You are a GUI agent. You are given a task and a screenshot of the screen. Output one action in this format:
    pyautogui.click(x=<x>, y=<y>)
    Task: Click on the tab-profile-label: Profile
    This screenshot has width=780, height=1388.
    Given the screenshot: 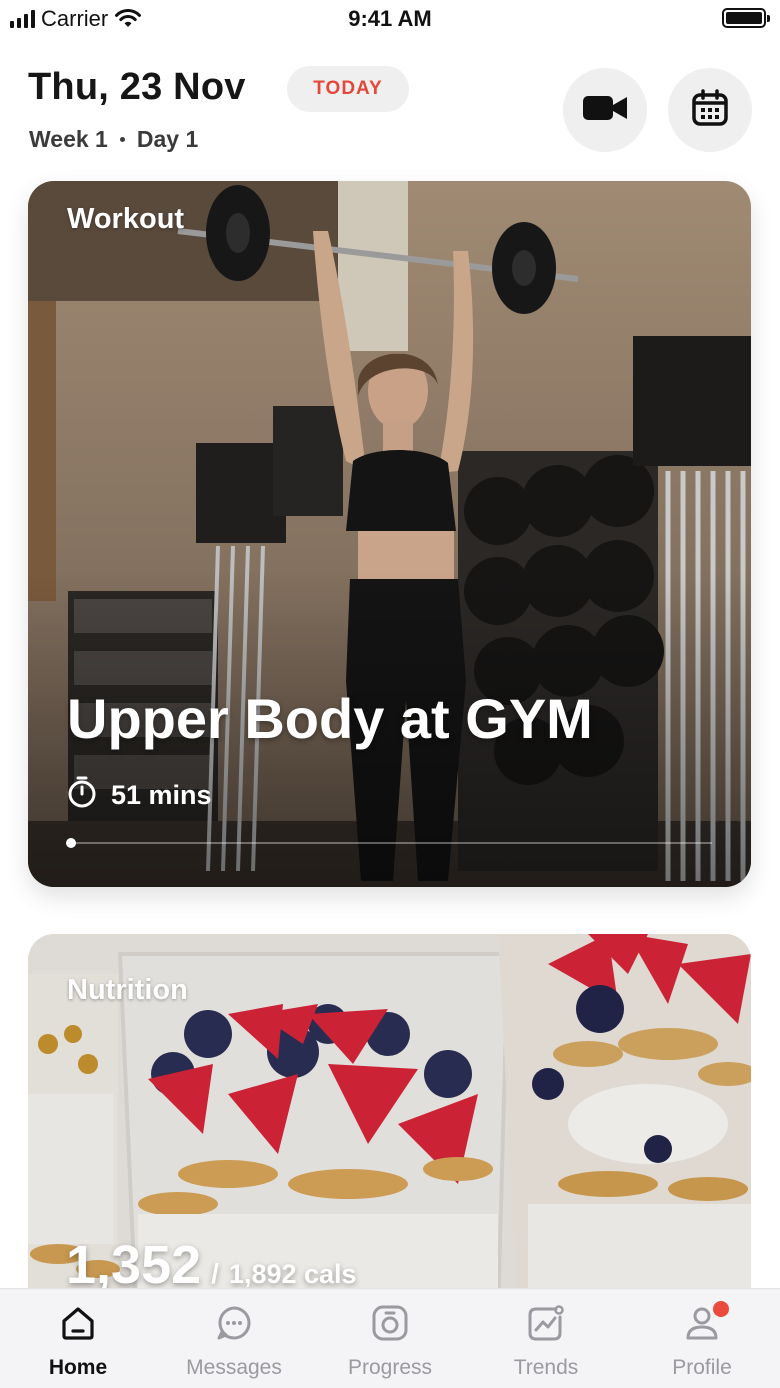 What is the action you would take?
    pyautogui.click(x=702, y=1367)
    